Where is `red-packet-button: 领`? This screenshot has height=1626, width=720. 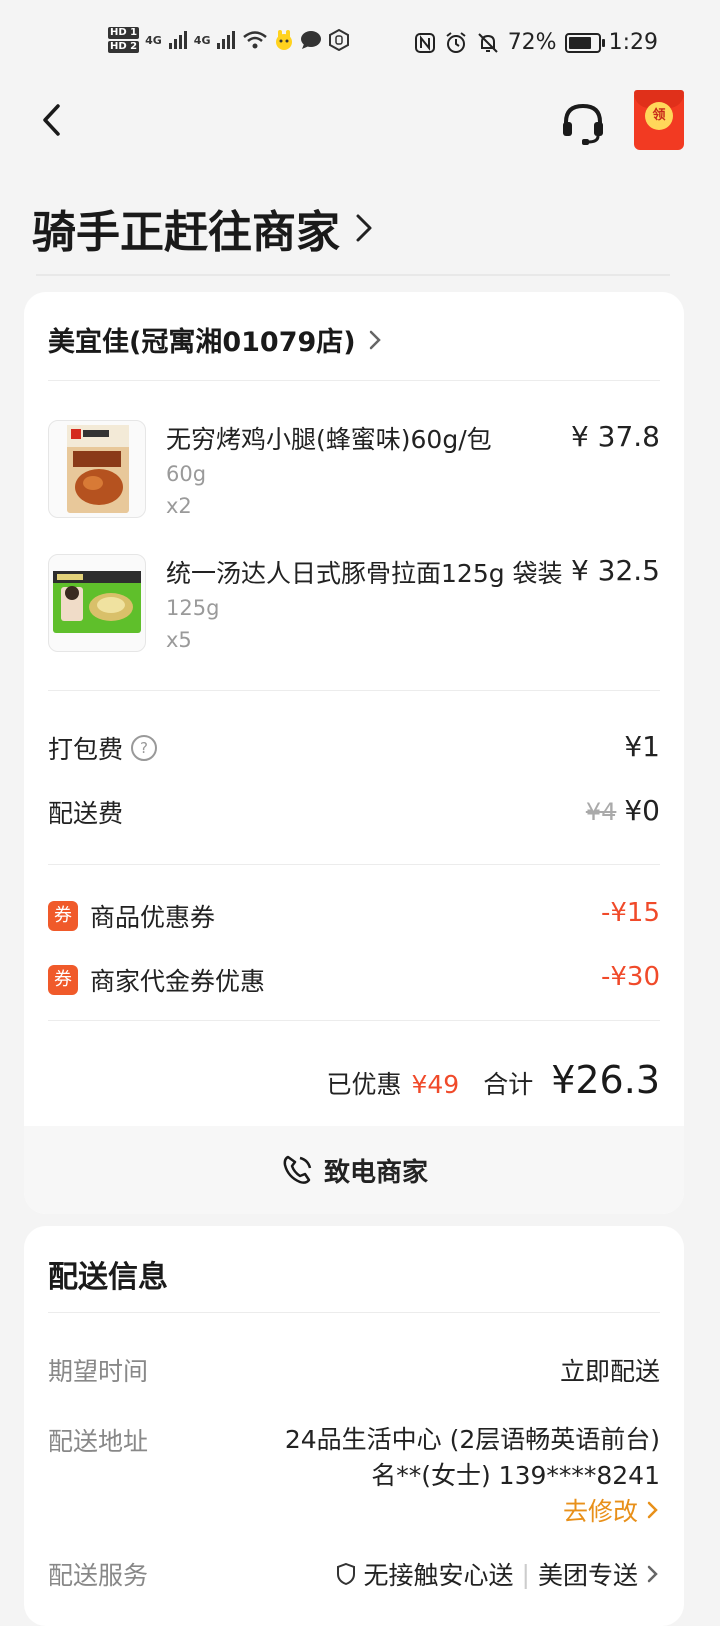 red-packet-button: 领 is located at coordinates (659, 120).